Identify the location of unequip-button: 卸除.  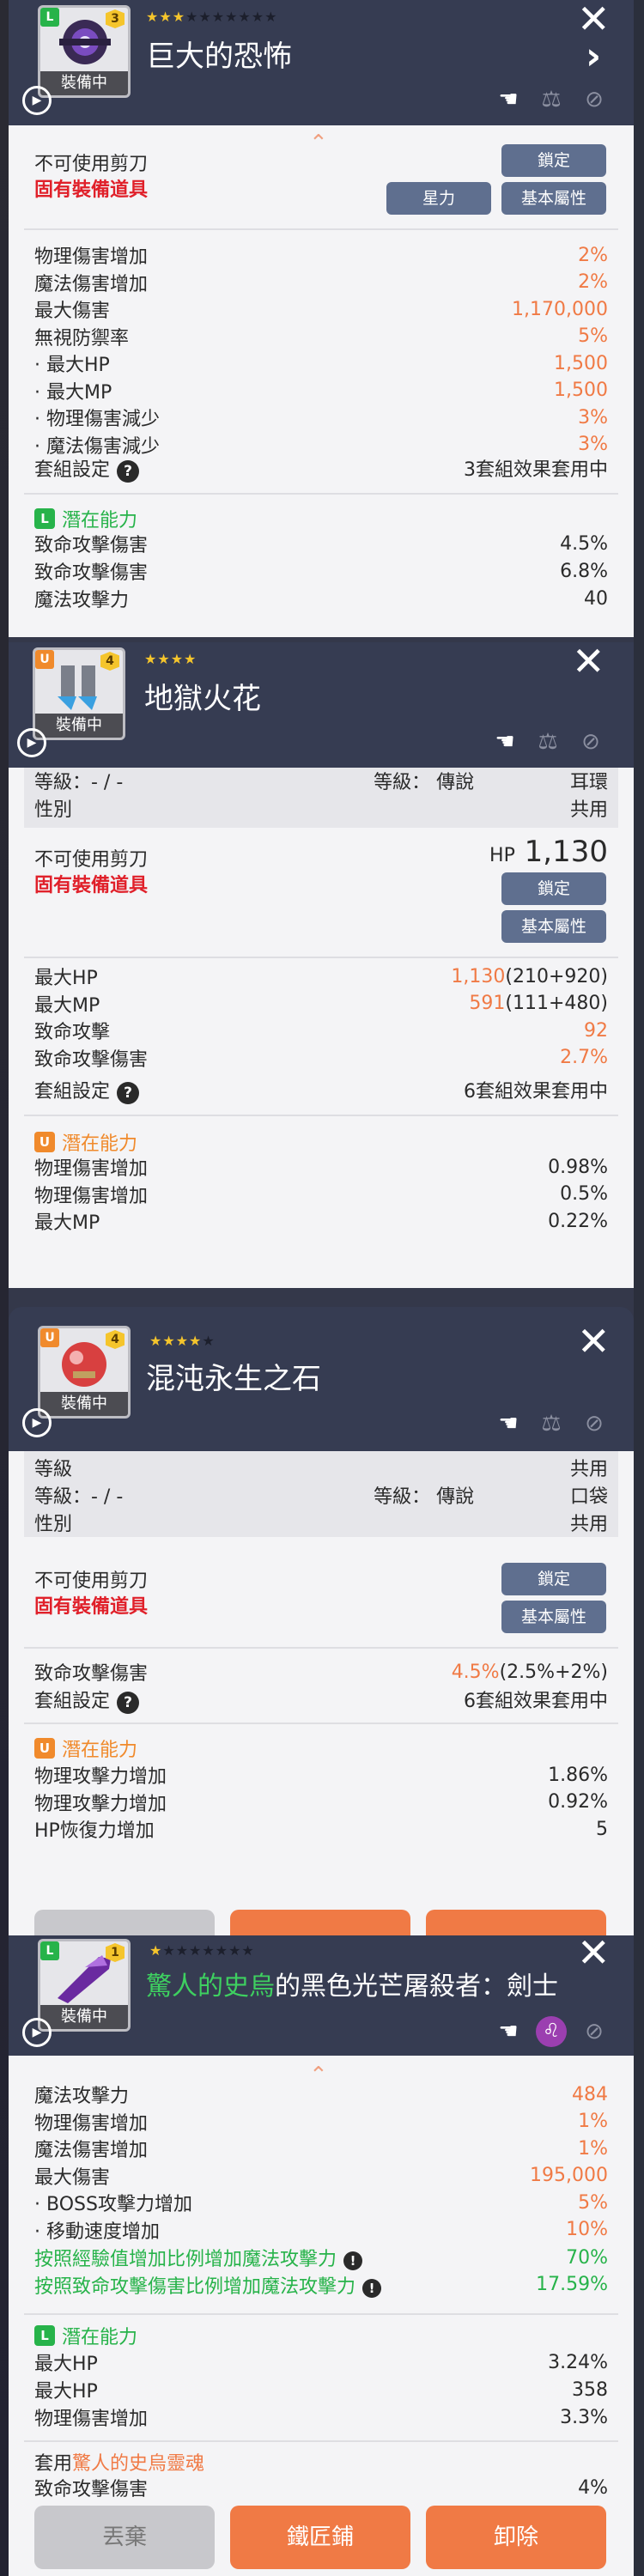
(516, 2537).